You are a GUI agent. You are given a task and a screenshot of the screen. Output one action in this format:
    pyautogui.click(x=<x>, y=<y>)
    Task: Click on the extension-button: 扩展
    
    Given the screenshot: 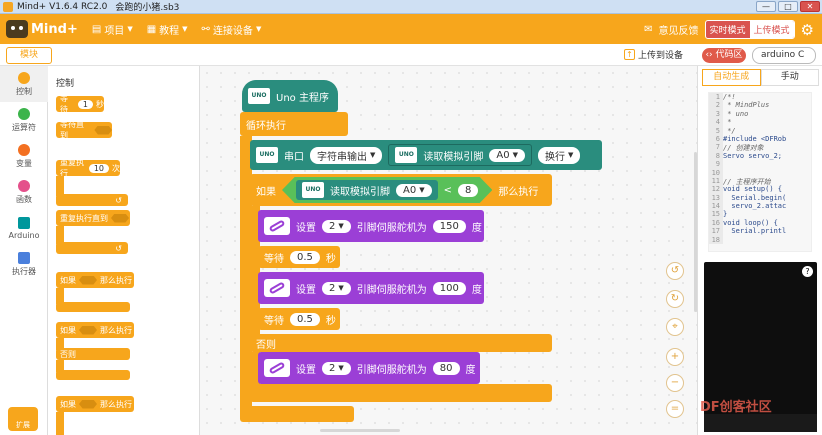 What is the action you would take?
    pyautogui.click(x=23, y=419)
    